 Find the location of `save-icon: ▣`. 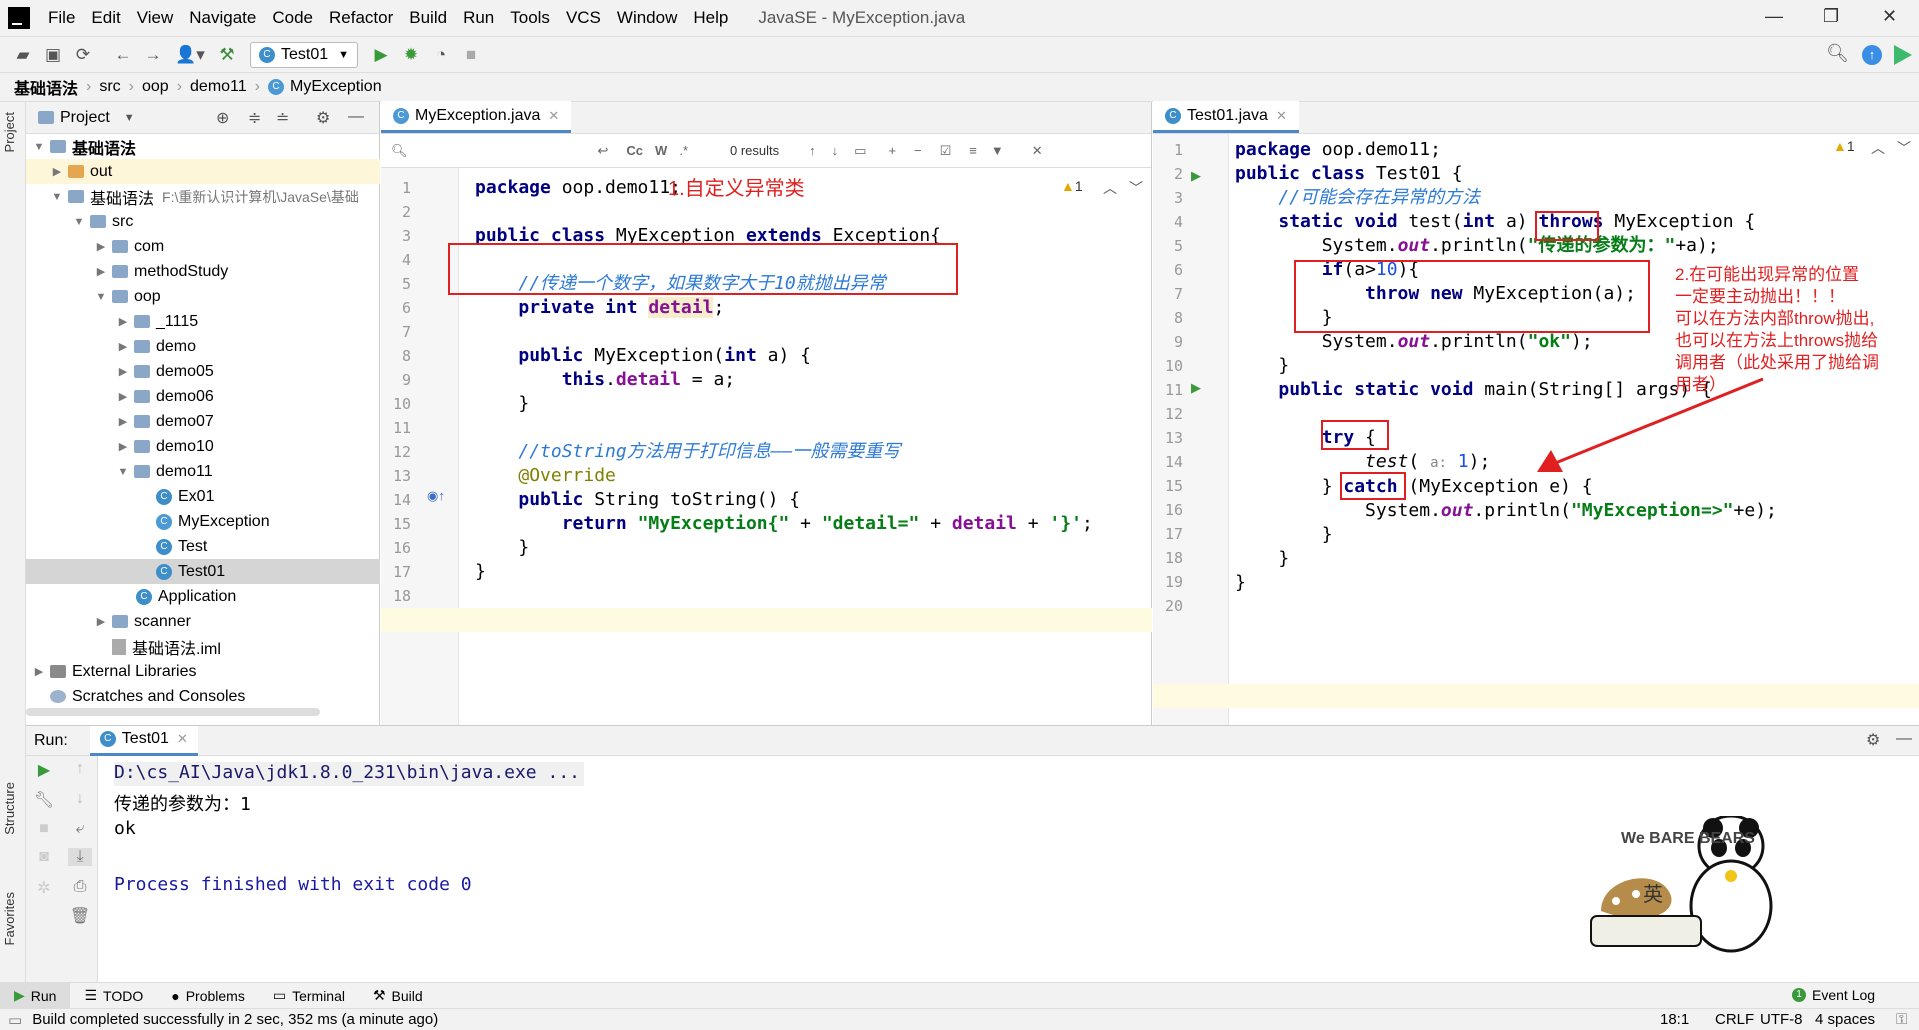

save-icon: ▣ is located at coordinates (53, 55).